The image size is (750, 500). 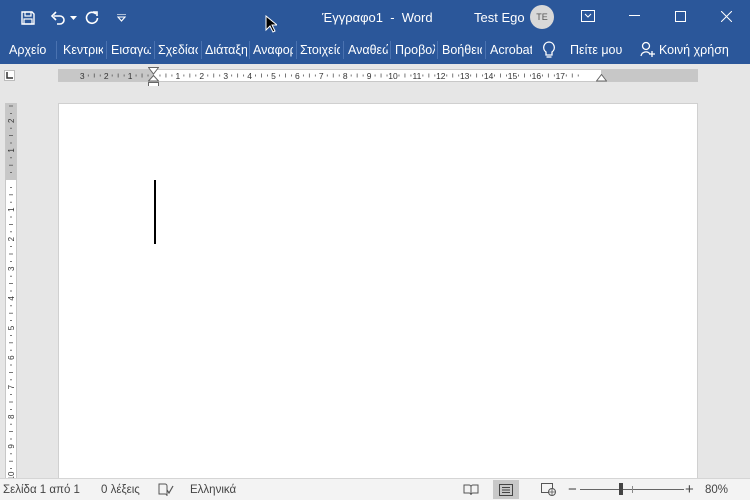 I want to click on proofing-icon, so click(x=166, y=490).